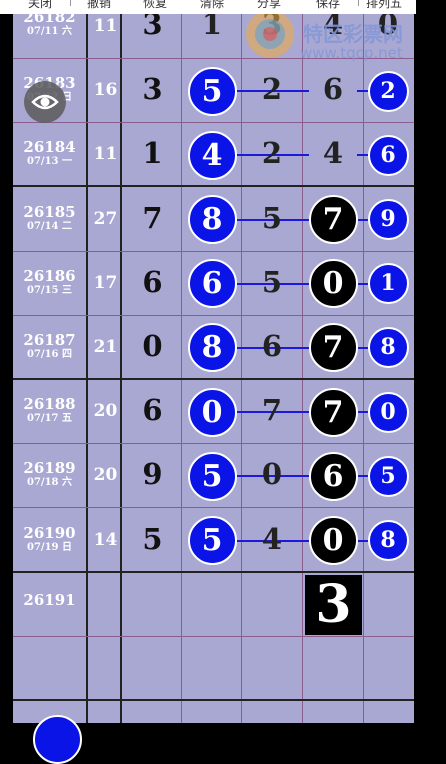  What do you see at coordinates (384, 5) in the screenshot?
I see `lottery-mode-button: 排列五` at bounding box center [384, 5].